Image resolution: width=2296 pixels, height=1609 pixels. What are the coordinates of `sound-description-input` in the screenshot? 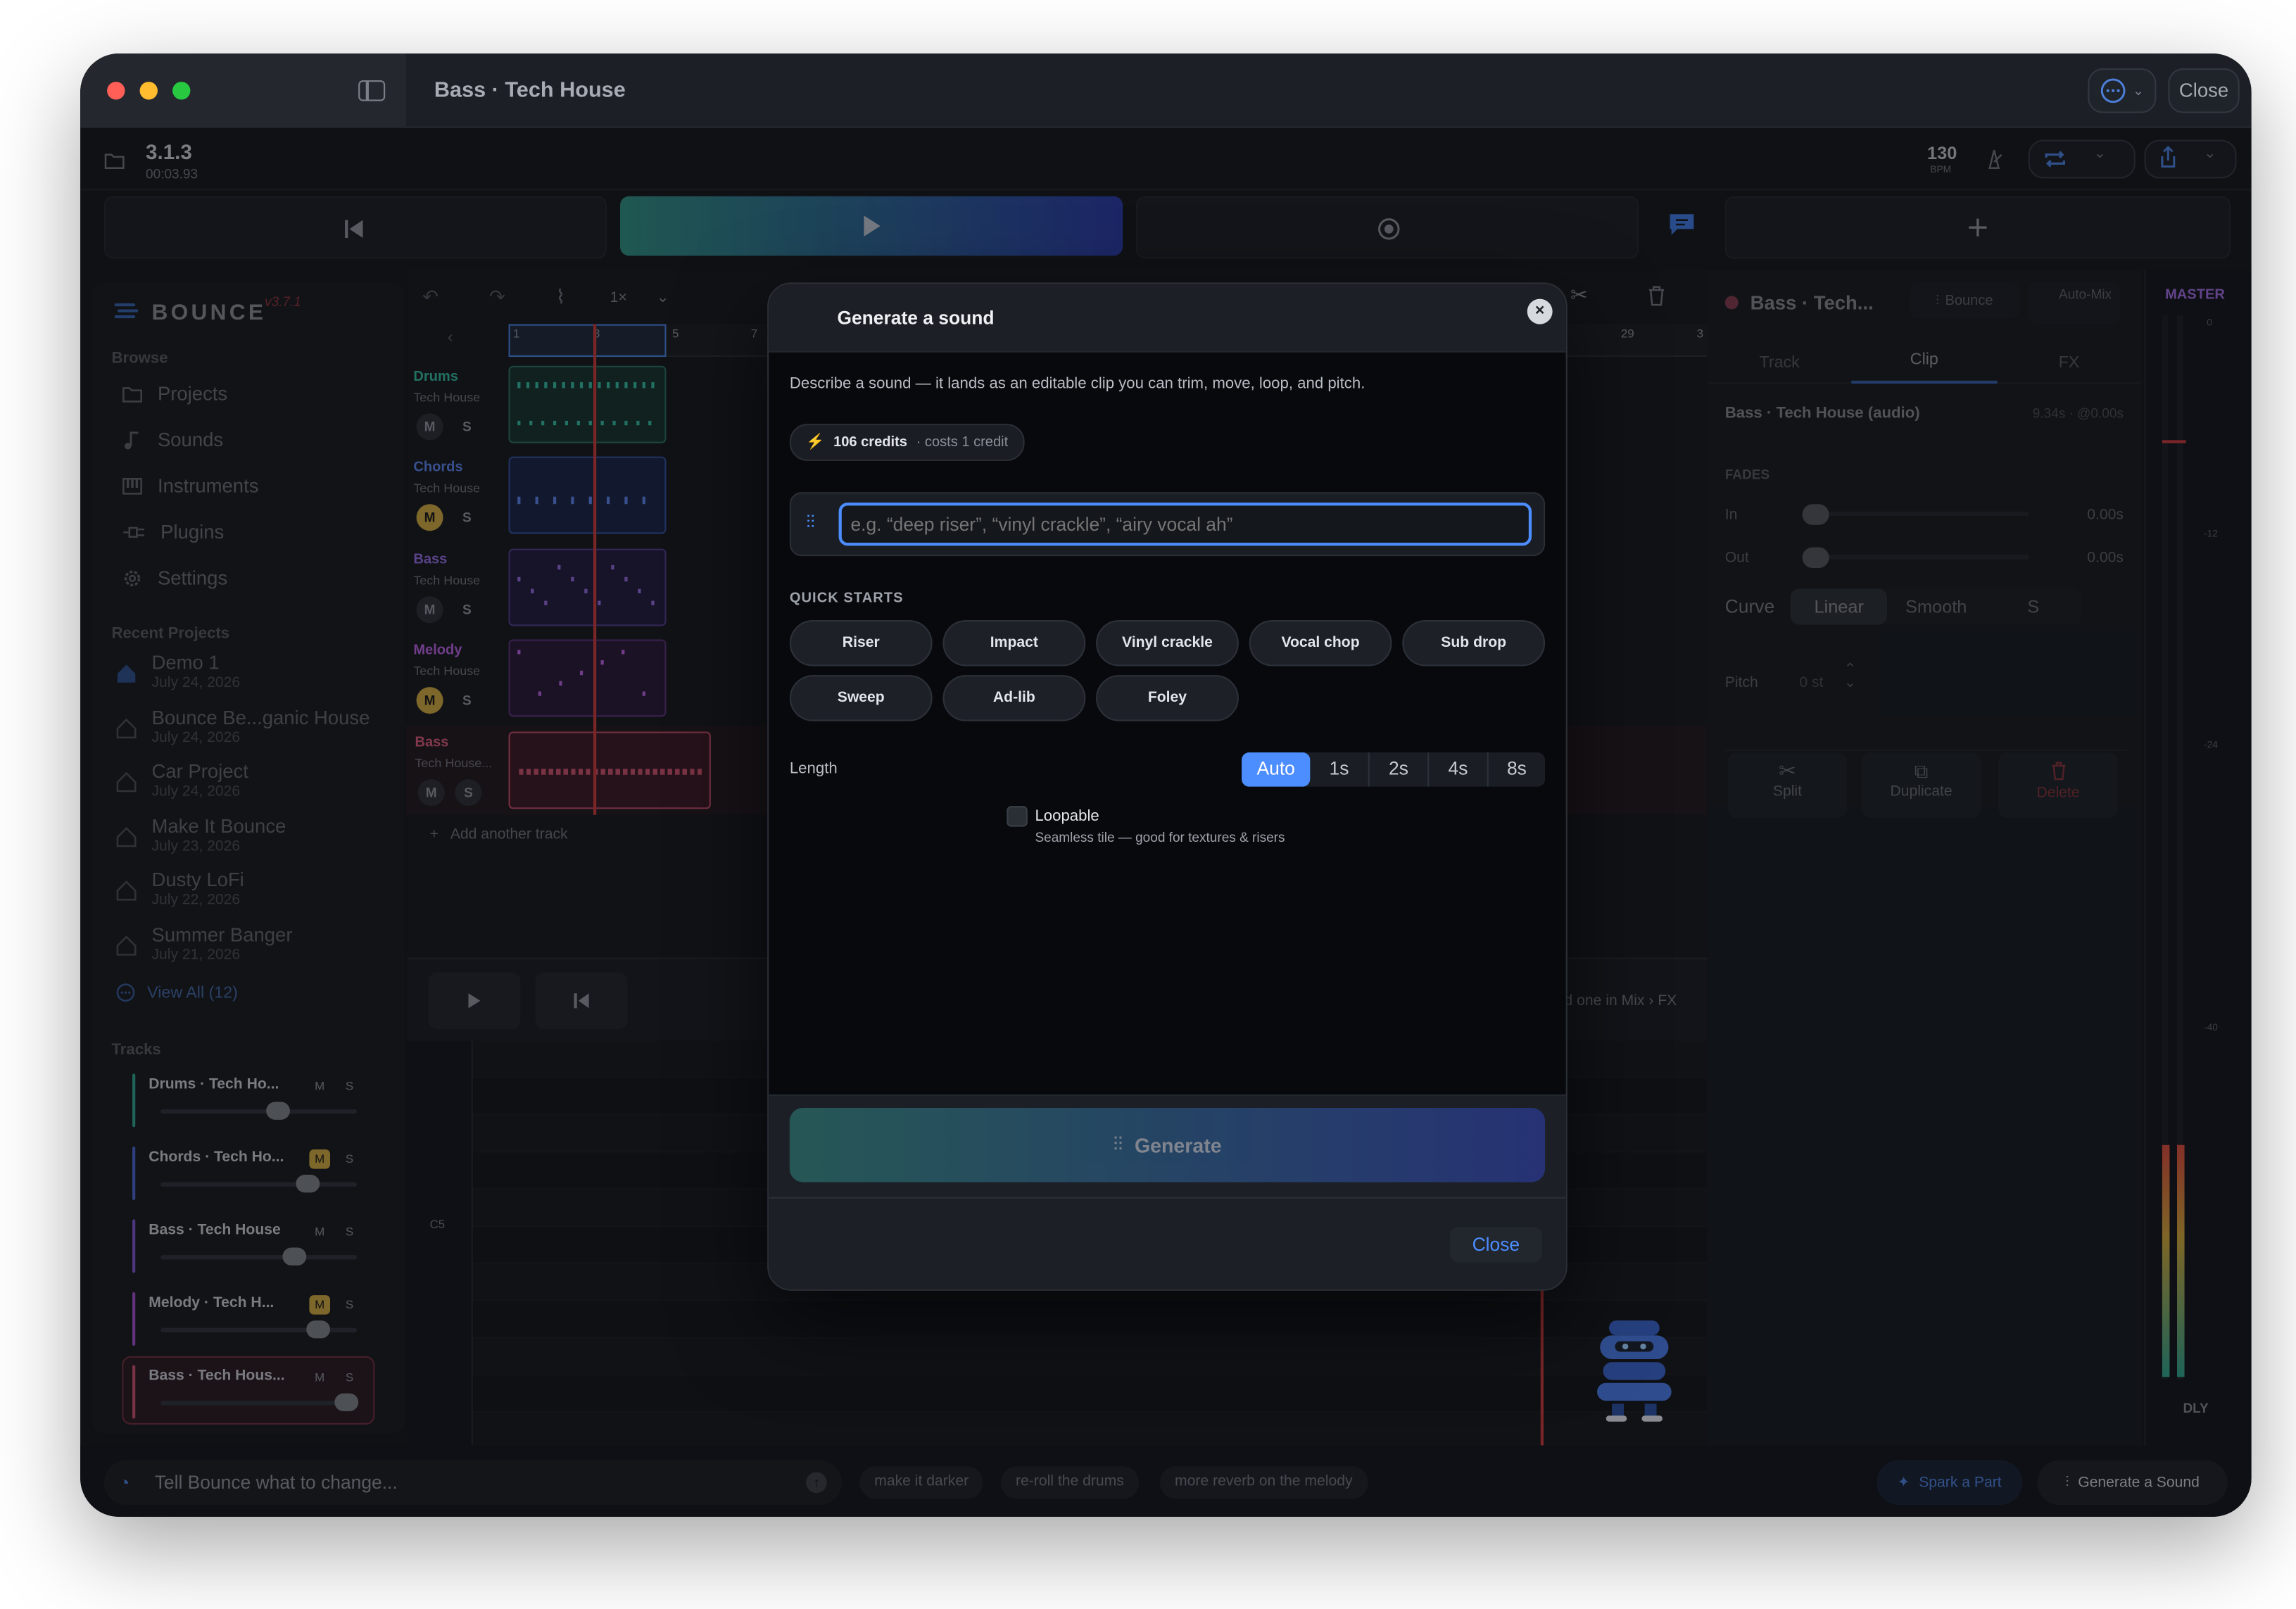 It's located at (1185, 524).